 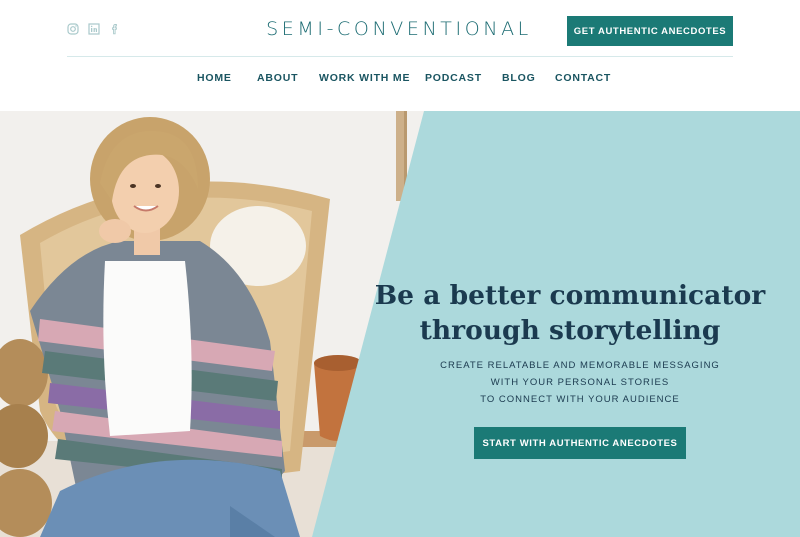 What do you see at coordinates (399, 29) in the screenshot?
I see `site-logo: SEMI-CONVENTIONAL` at bounding box center [399, 29].